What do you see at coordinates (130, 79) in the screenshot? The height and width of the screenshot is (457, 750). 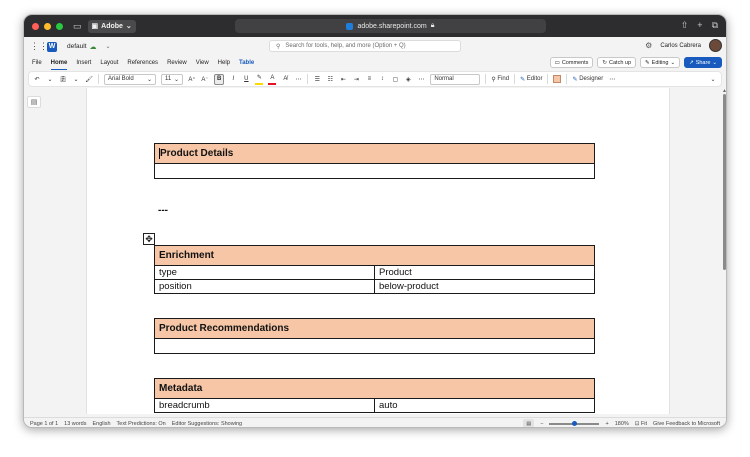 I see `font-name-select: Arial Bold ⌄` at bounding box center [130, 79].